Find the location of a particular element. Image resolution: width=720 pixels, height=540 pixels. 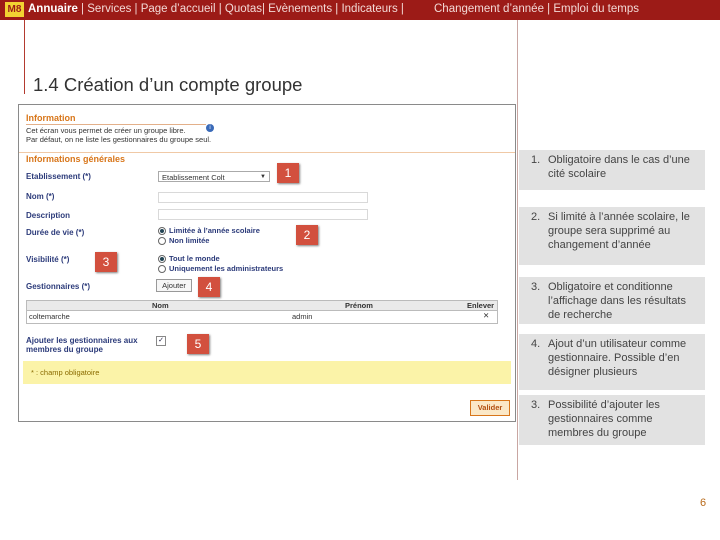

visib-opt2-label: Uniquement les administrateurs is located at coordinates (226, 268).